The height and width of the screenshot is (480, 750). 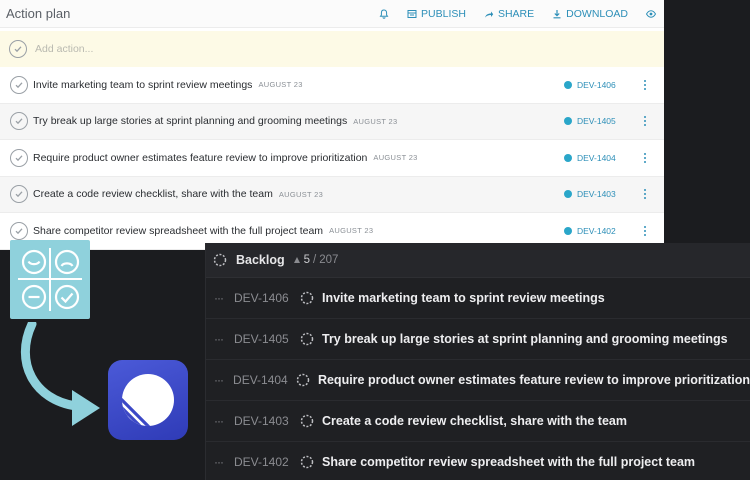 I want to click on eye-icon, so click(x=651, y=13).